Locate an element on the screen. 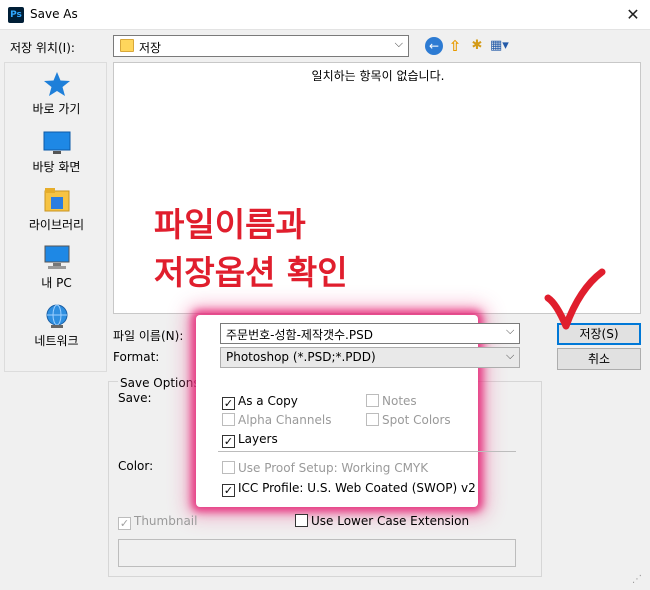 The height and width of the screenshot is (590, 650). save-location-value: 저장 is located at coordinates (150, 48).